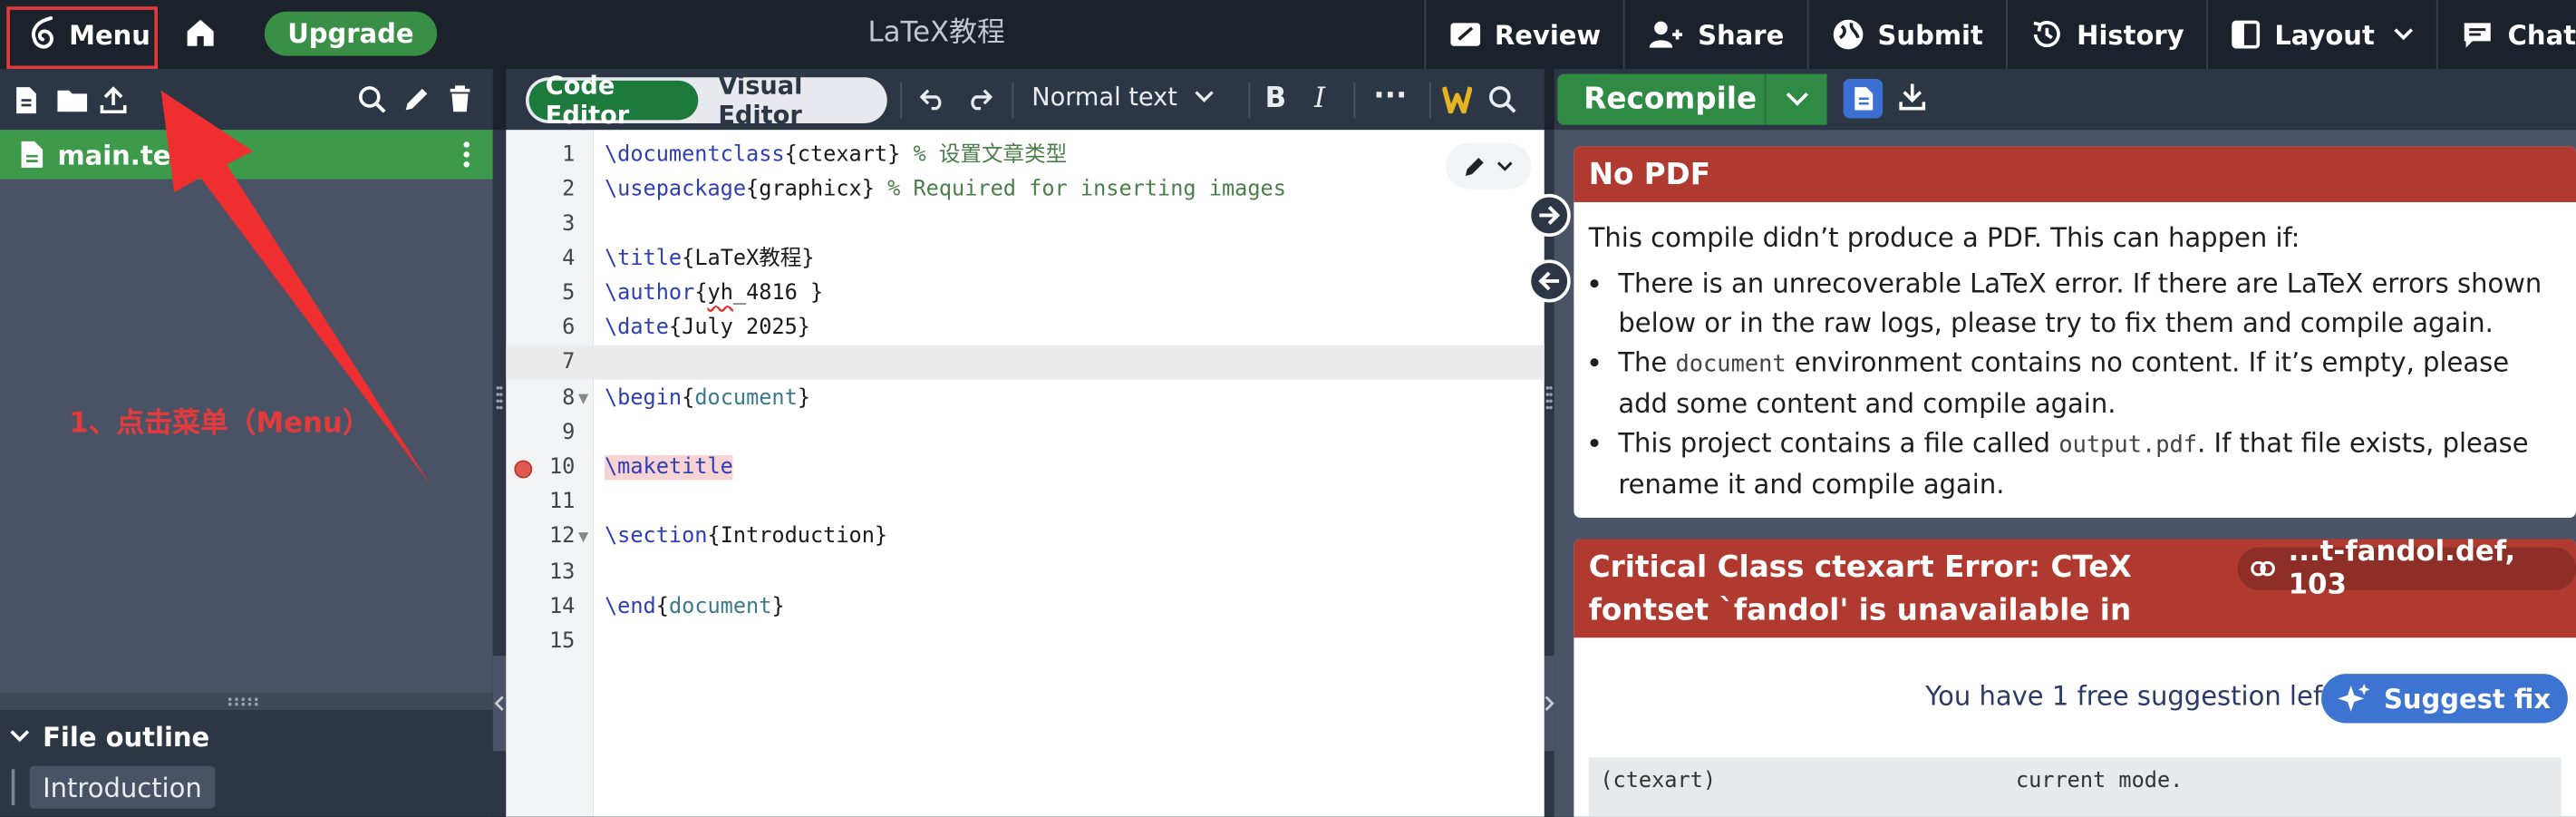 This screenshot has height=817, width=2576. Describe the element at coordinates (1464, 34) in the screenshot. I see `review-icon` at that location.